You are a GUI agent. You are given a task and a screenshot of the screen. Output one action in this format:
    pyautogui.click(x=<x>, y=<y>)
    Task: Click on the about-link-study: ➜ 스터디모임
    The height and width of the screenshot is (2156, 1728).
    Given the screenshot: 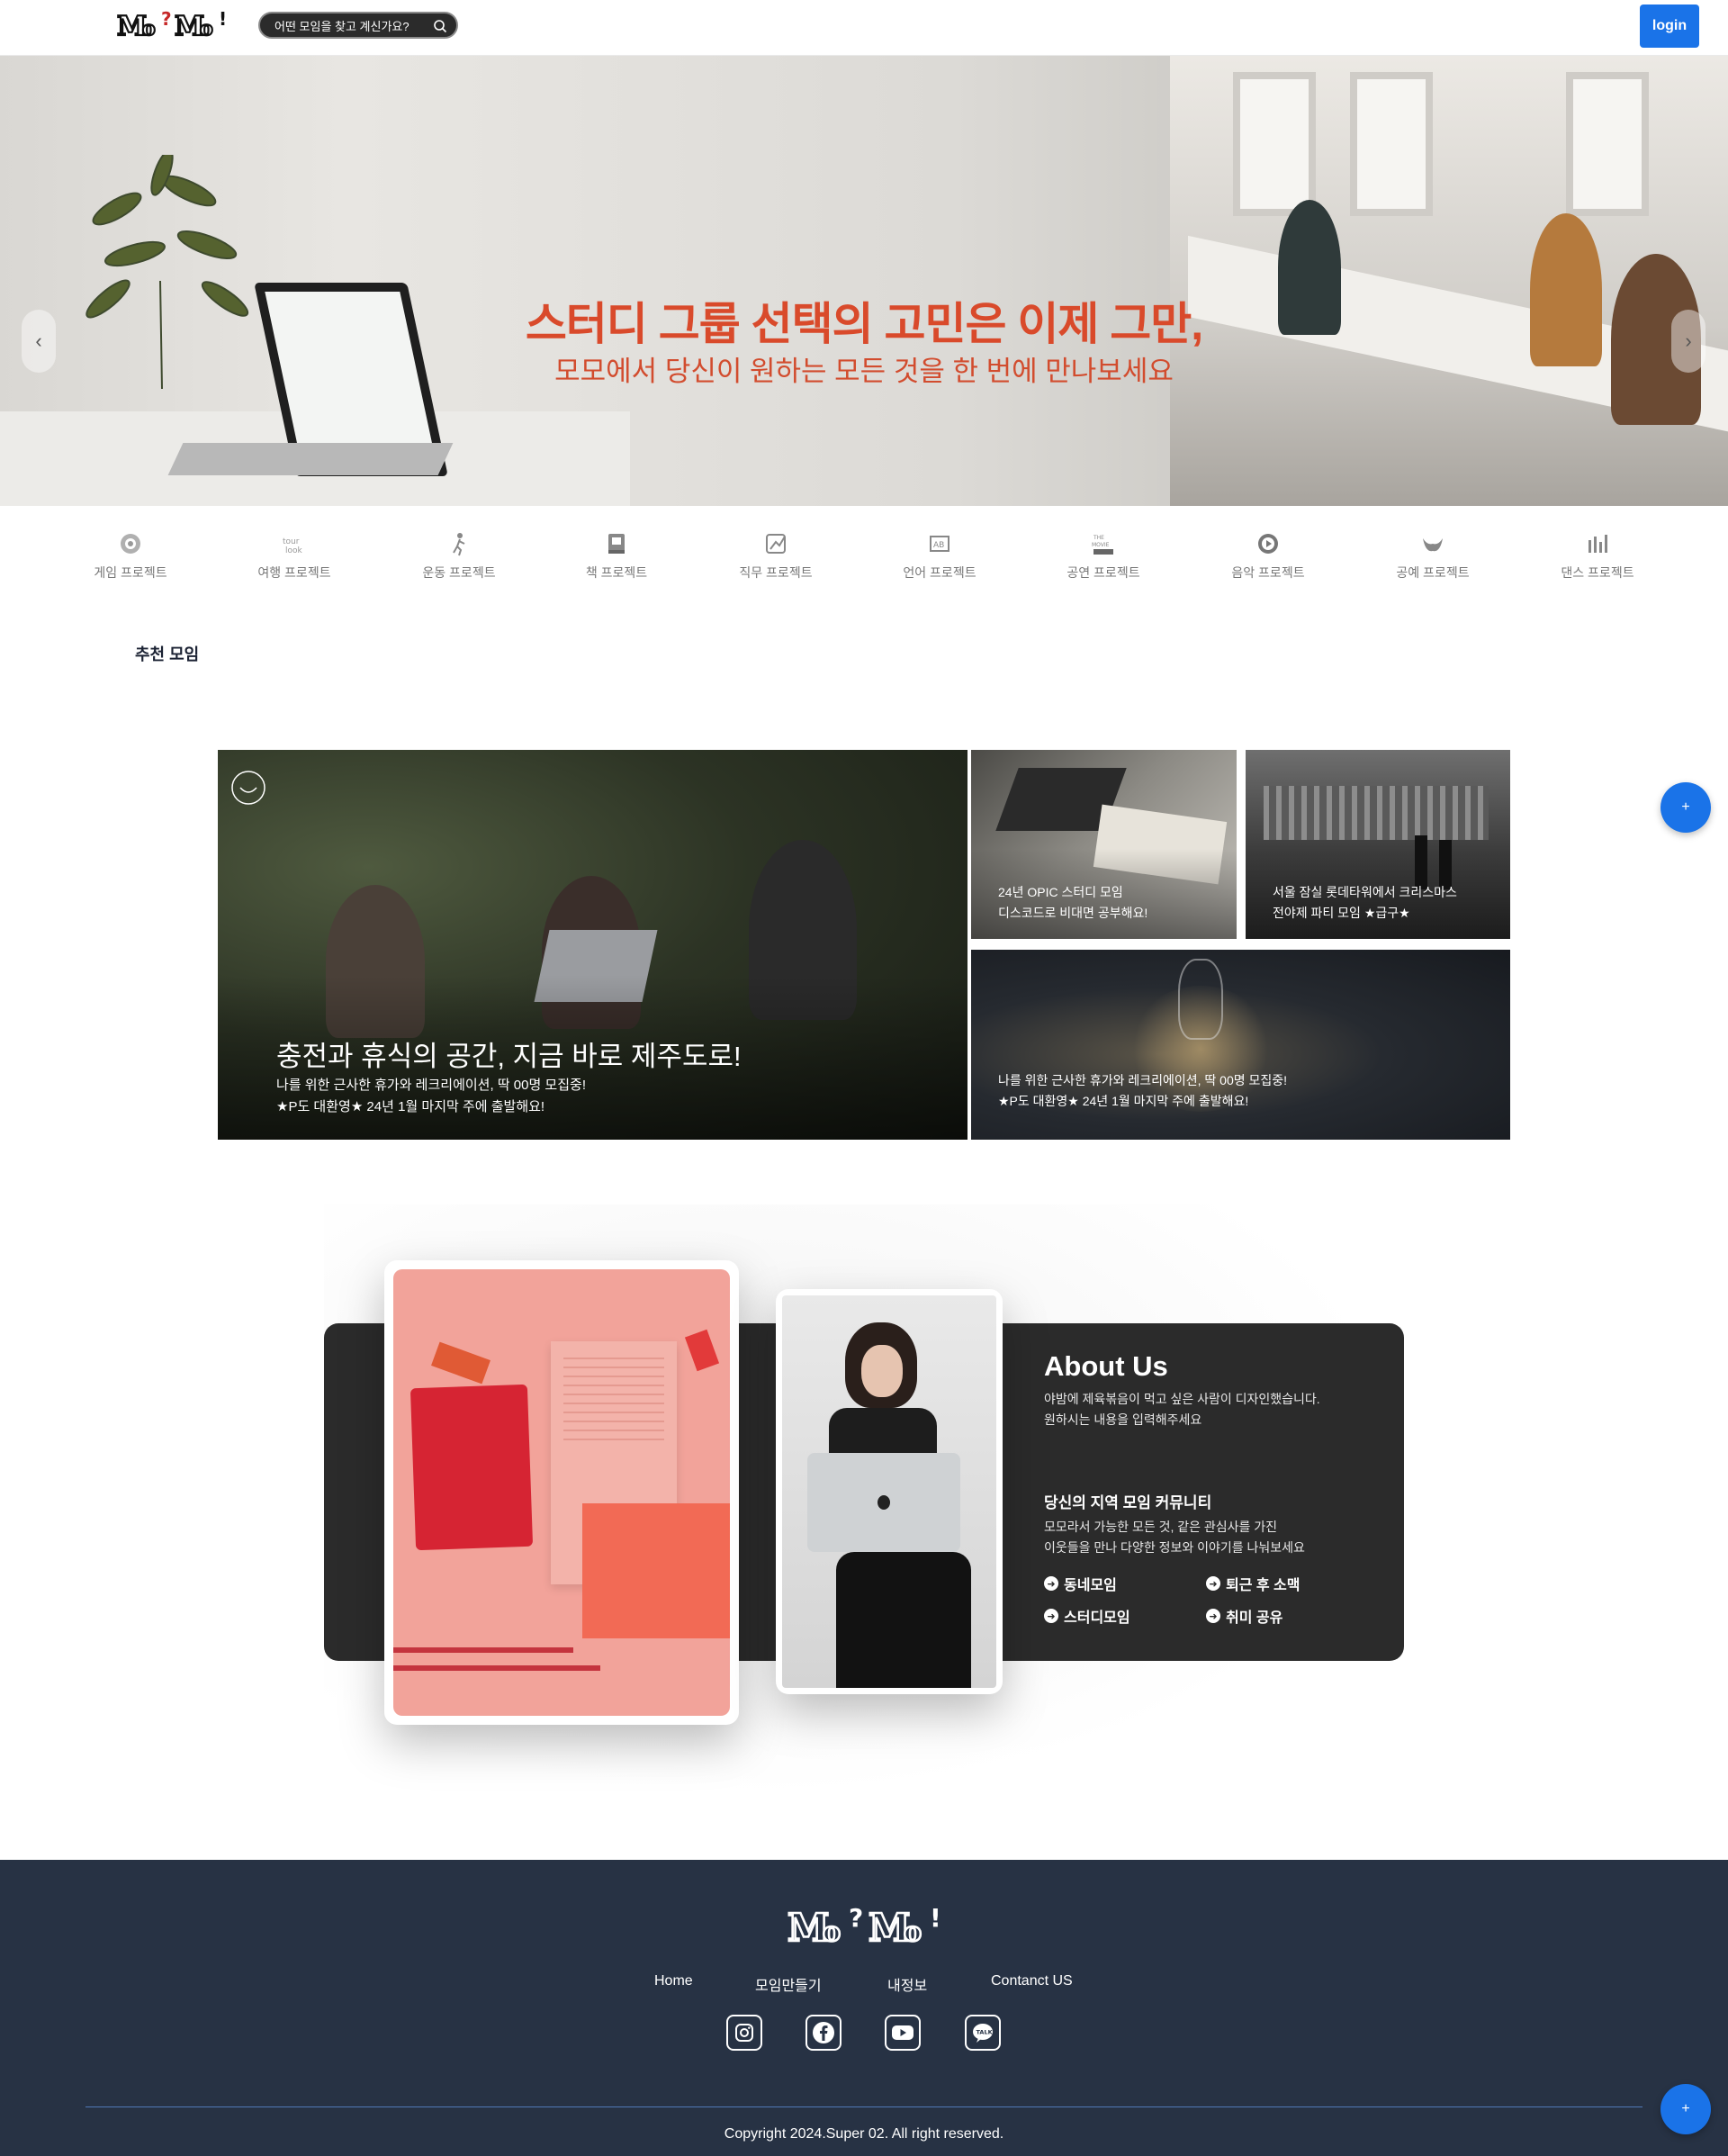 What is the action you would take?
    pyautogui.click(x=1087, y=1616)
    